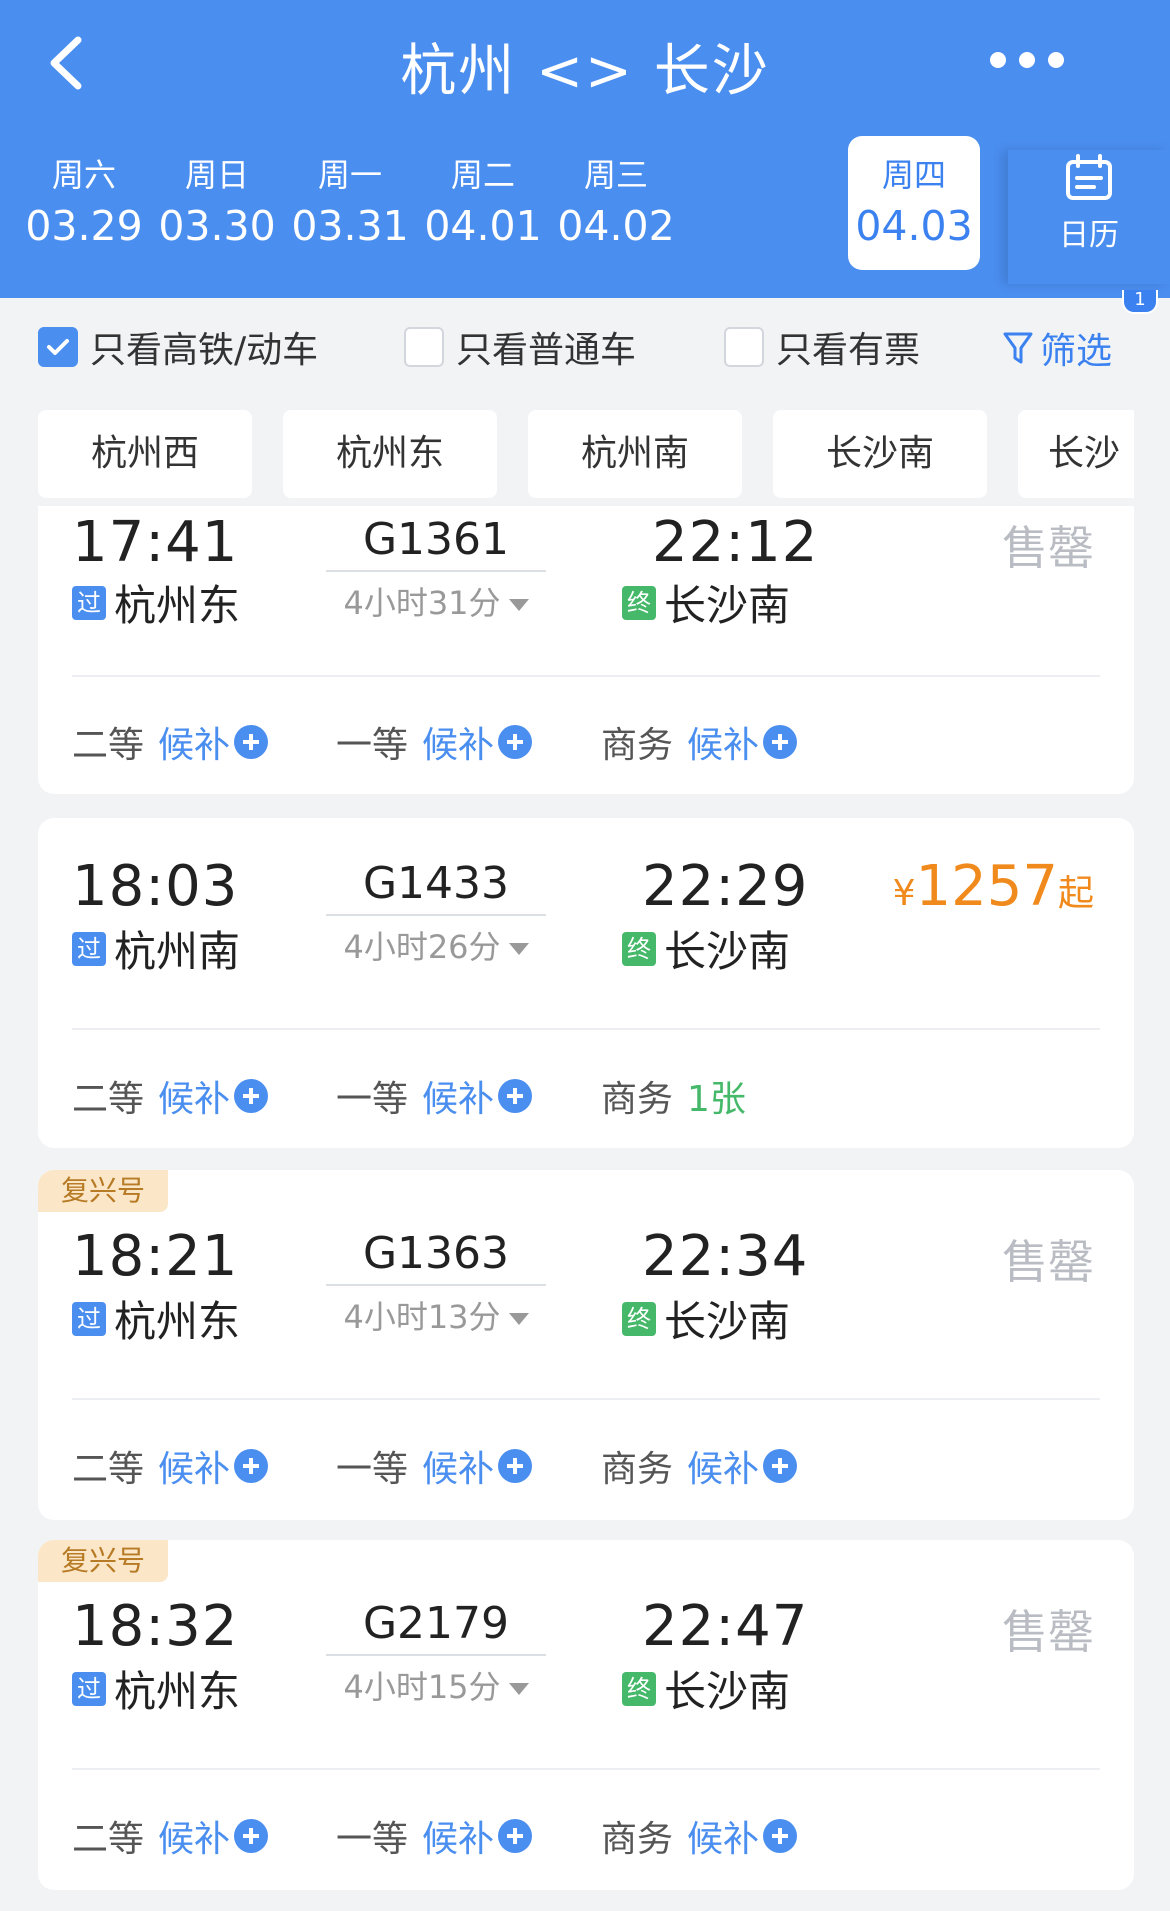 Image resolution: width=1170 pixels, height=1911 pixels. I want to click on checkbox-label: 只看有票, so click(848, 350).